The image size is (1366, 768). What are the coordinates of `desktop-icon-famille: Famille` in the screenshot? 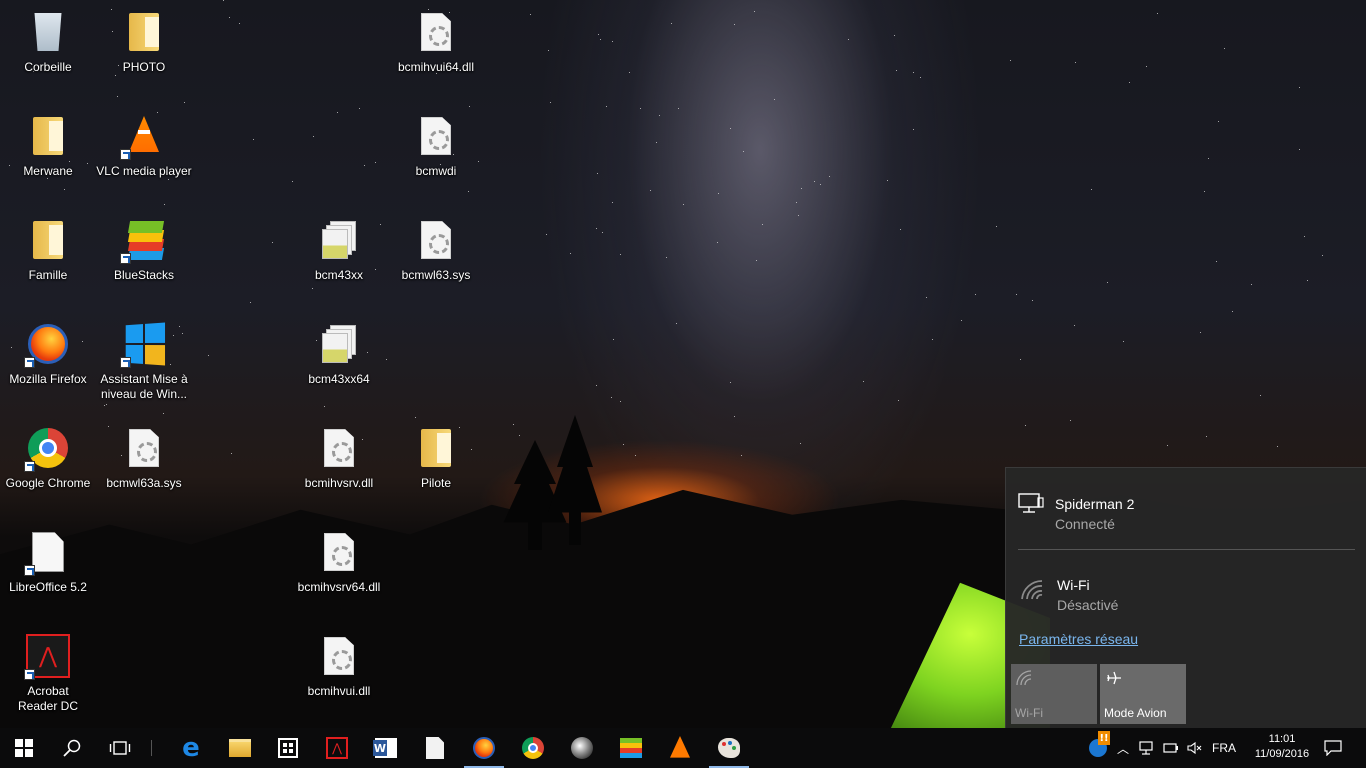 It's located at (48, 249).